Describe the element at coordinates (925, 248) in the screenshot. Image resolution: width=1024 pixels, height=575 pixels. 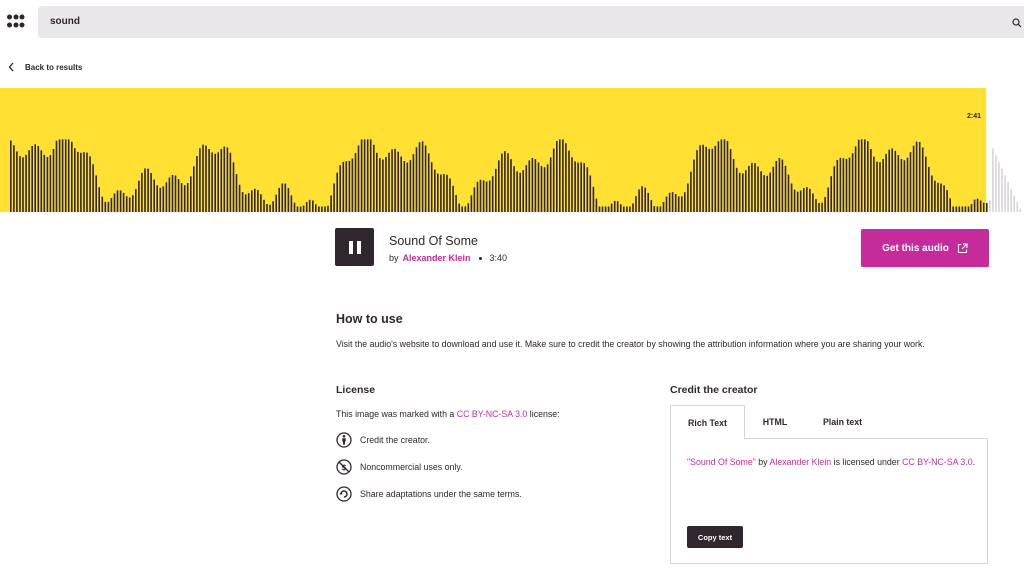
I see `get-this-audio-button: Get this audio` at that location.